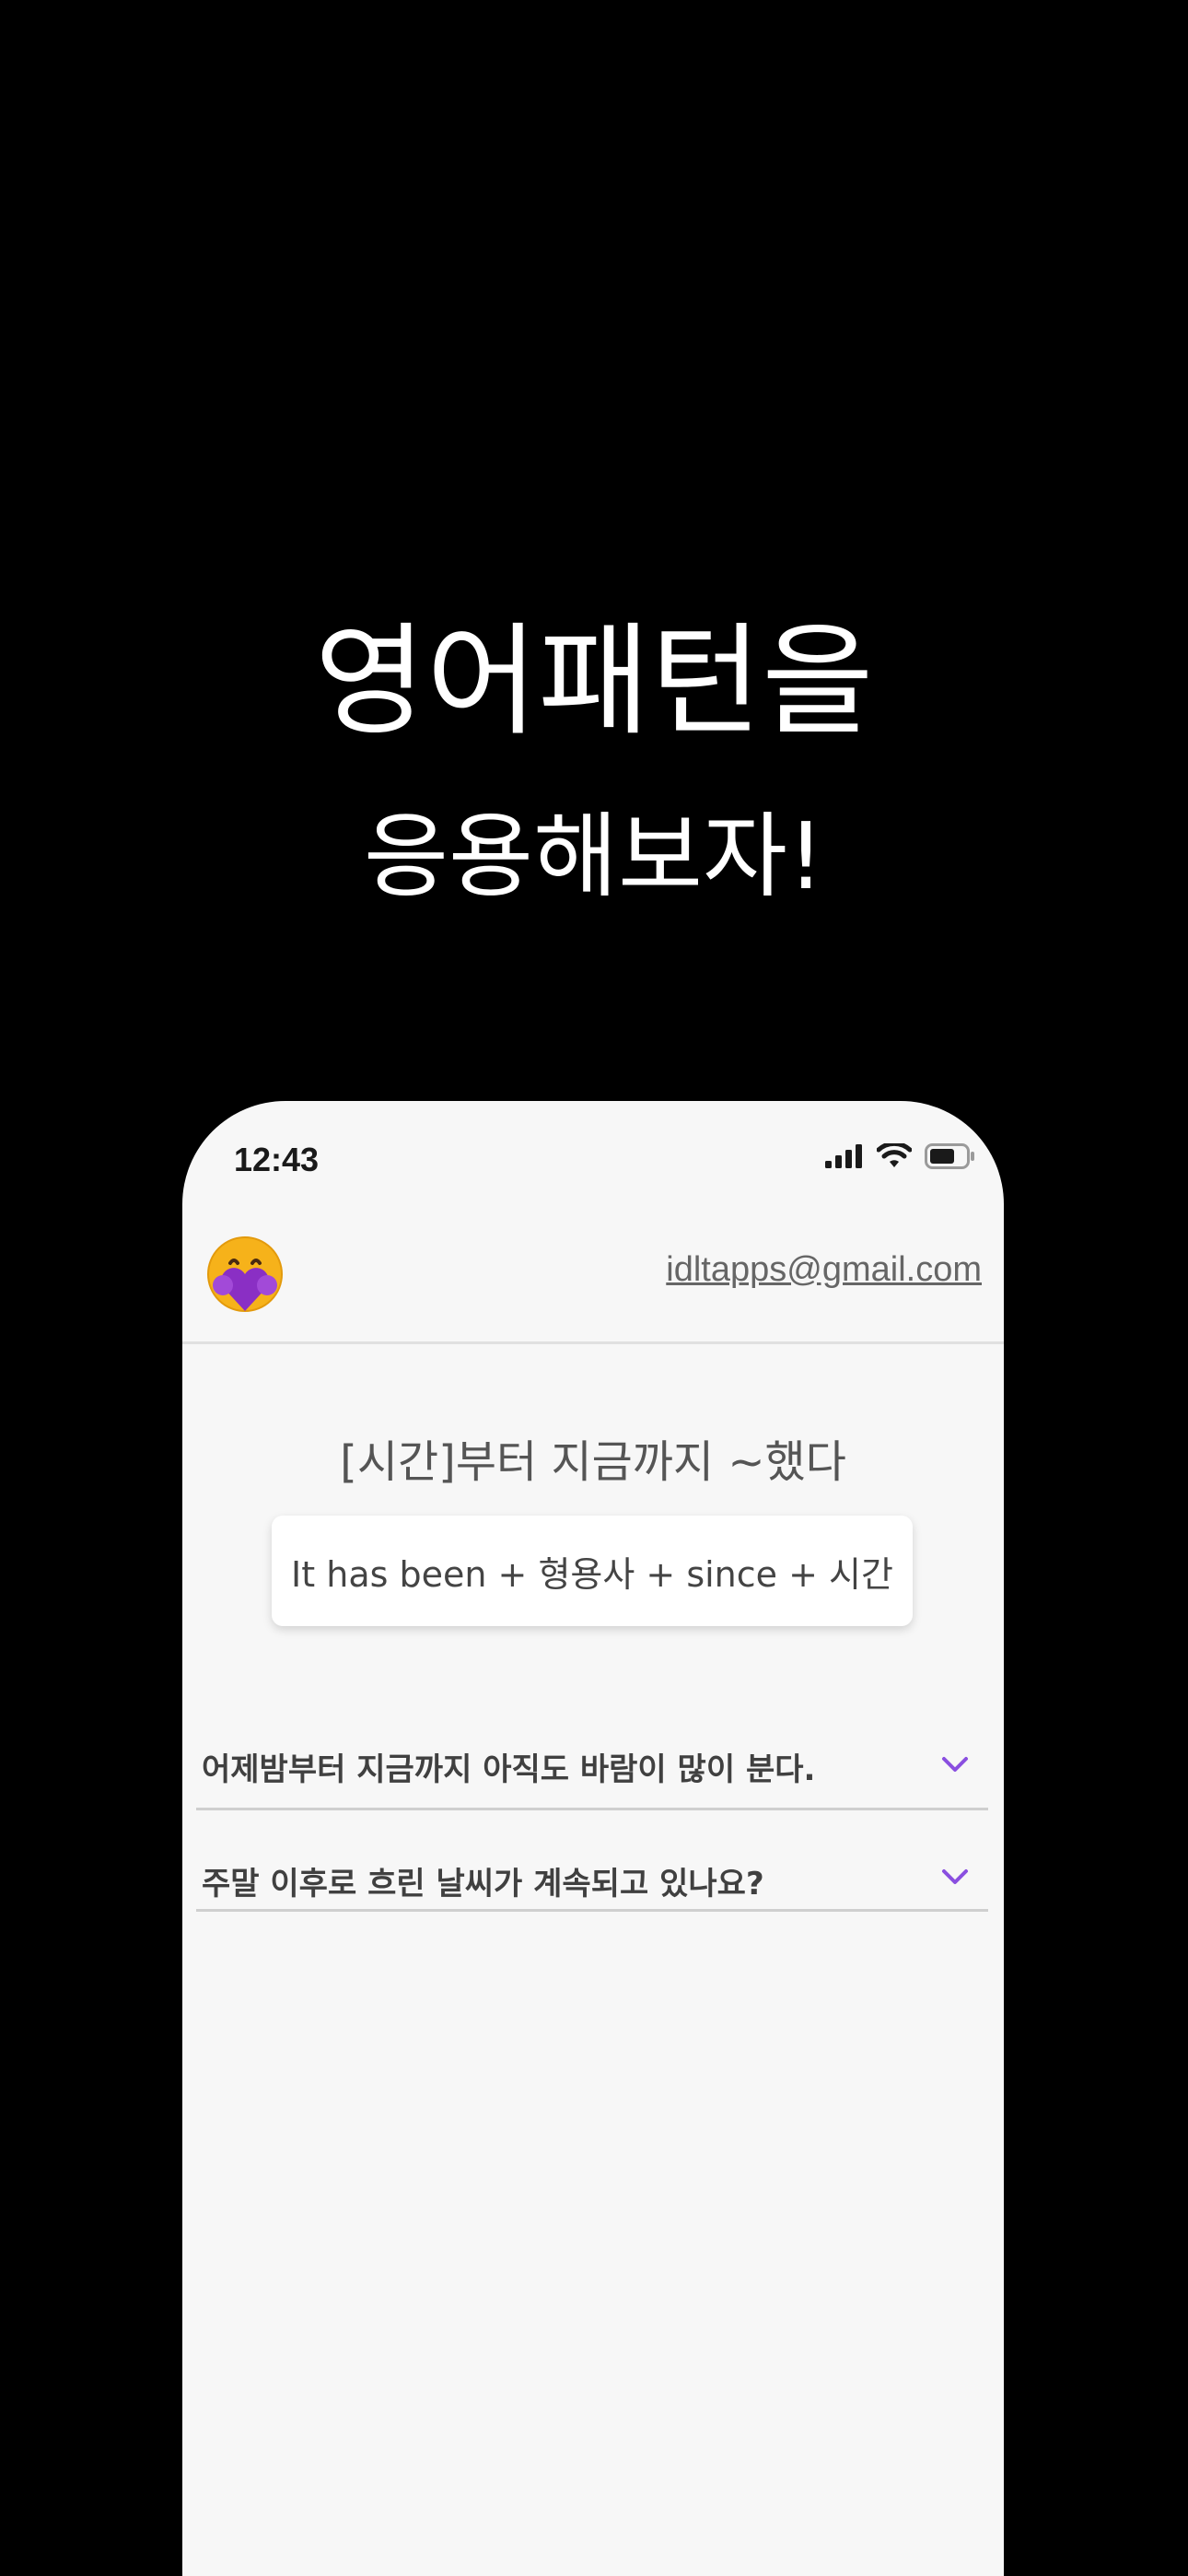 The image size is (1188, 2576). What do you see at coordinates (594, 856) in the screenshot?
I see `headline-line-2: 응용해보자!` at bounding box center [594, 856].